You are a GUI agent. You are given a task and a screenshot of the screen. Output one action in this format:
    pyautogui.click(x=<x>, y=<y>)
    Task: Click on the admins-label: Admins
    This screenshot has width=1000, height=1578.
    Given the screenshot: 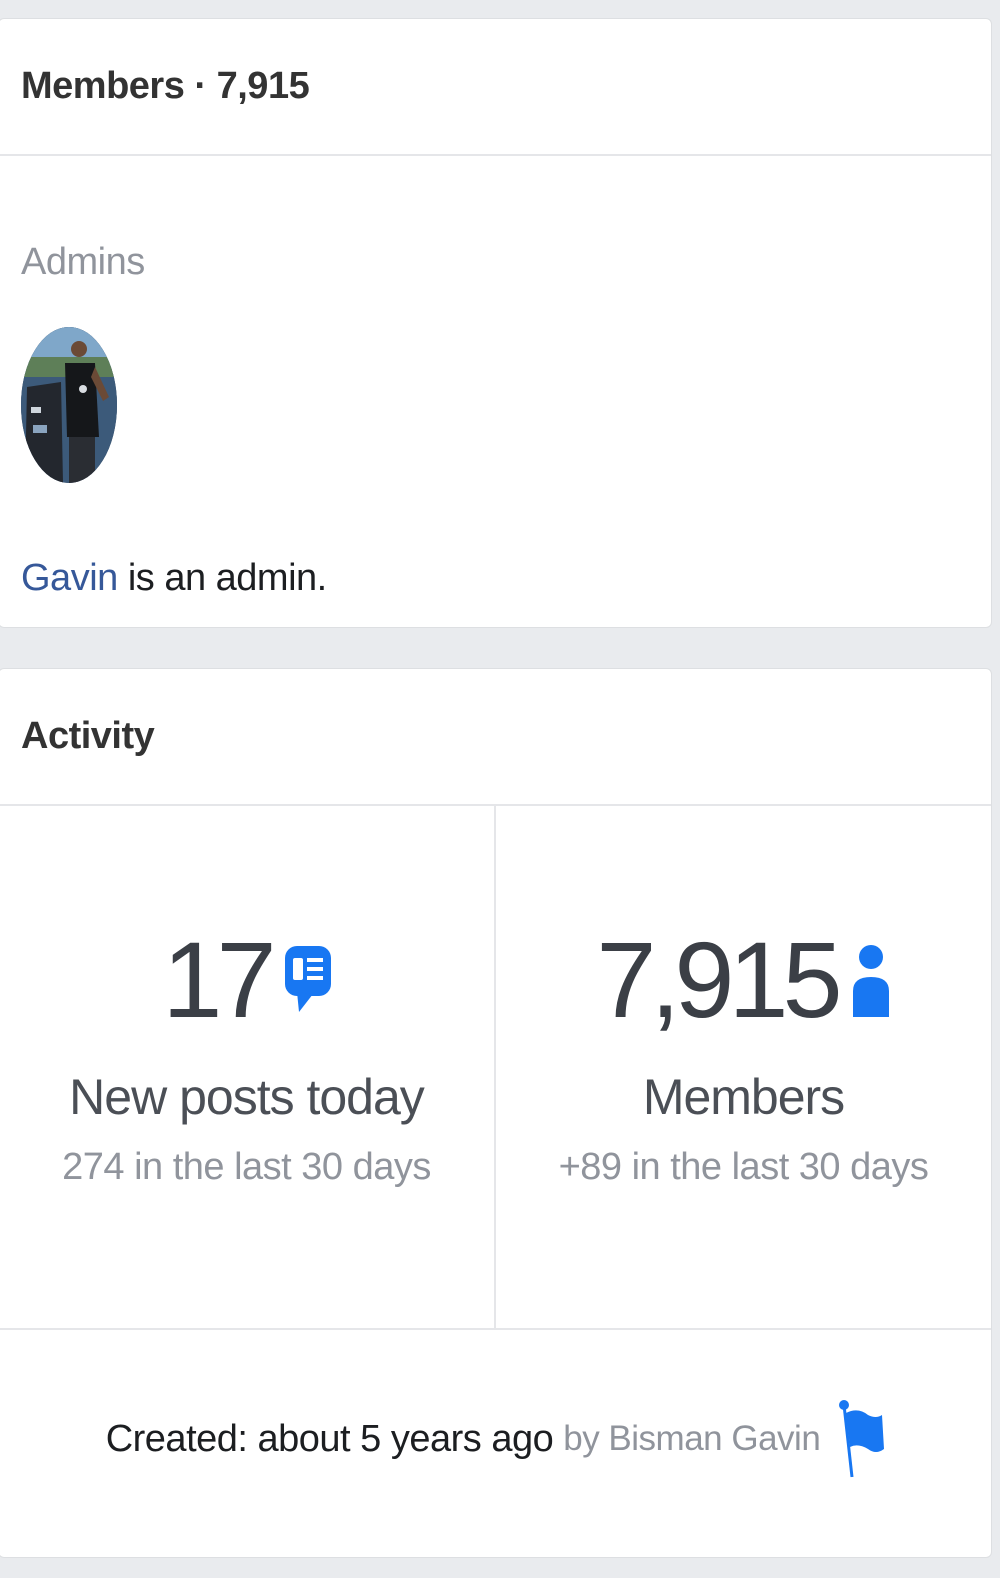 What is the action you would take?
    pyautogui.click(x=83, y=262)
    